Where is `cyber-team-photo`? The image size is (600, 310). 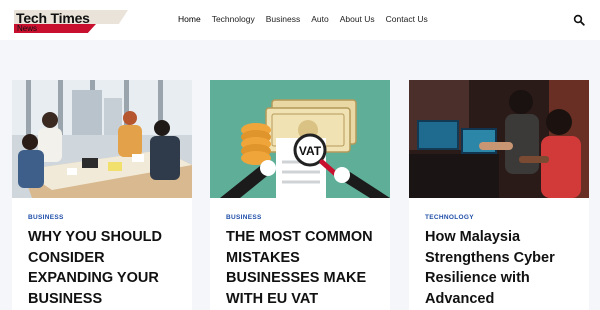 cyber-team-photo is located at coordinates (499, 139).